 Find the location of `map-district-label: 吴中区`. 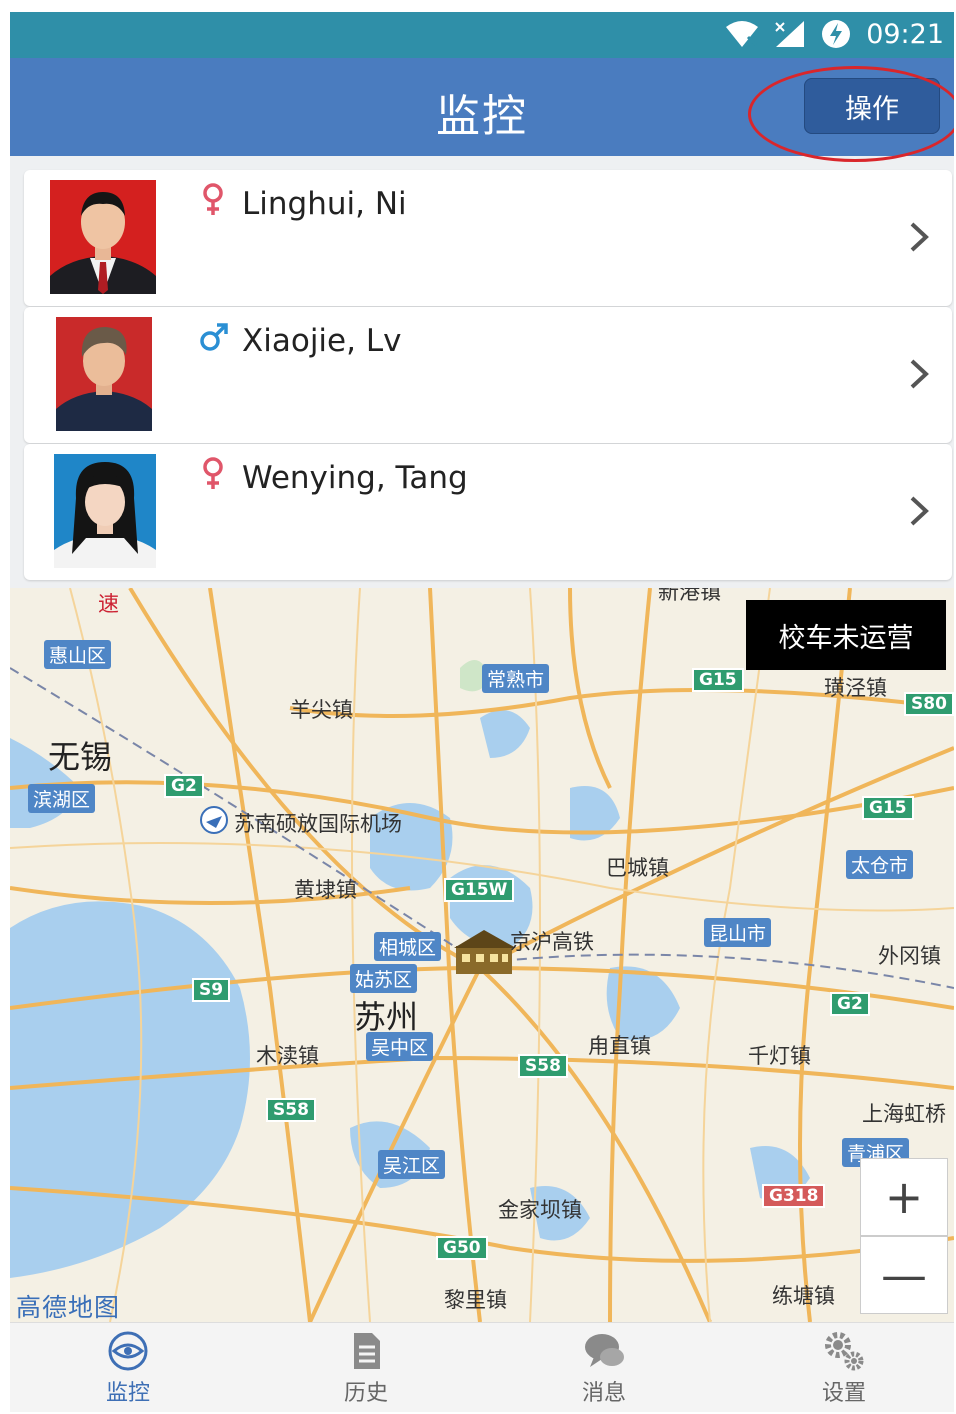

map-district-label: 吴中区 is located at coordinates (400, 1046).